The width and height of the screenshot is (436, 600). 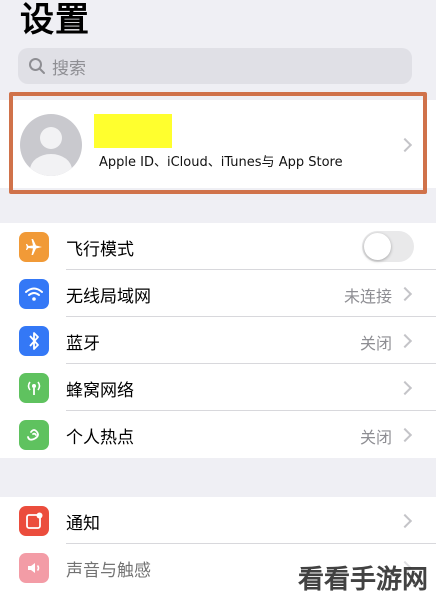 What do you see at coordinates (34, 388) in the screenshot?
I see `cellular-icon` at bounding box center [34, 388].